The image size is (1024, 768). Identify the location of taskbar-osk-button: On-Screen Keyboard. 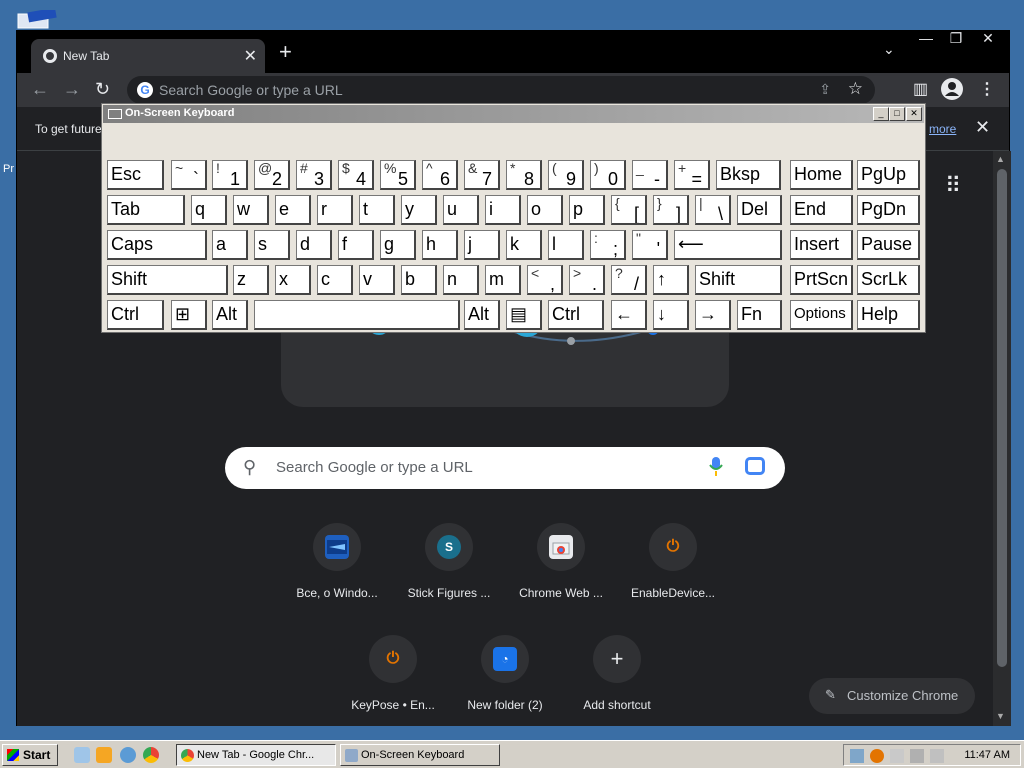
(420, 755).